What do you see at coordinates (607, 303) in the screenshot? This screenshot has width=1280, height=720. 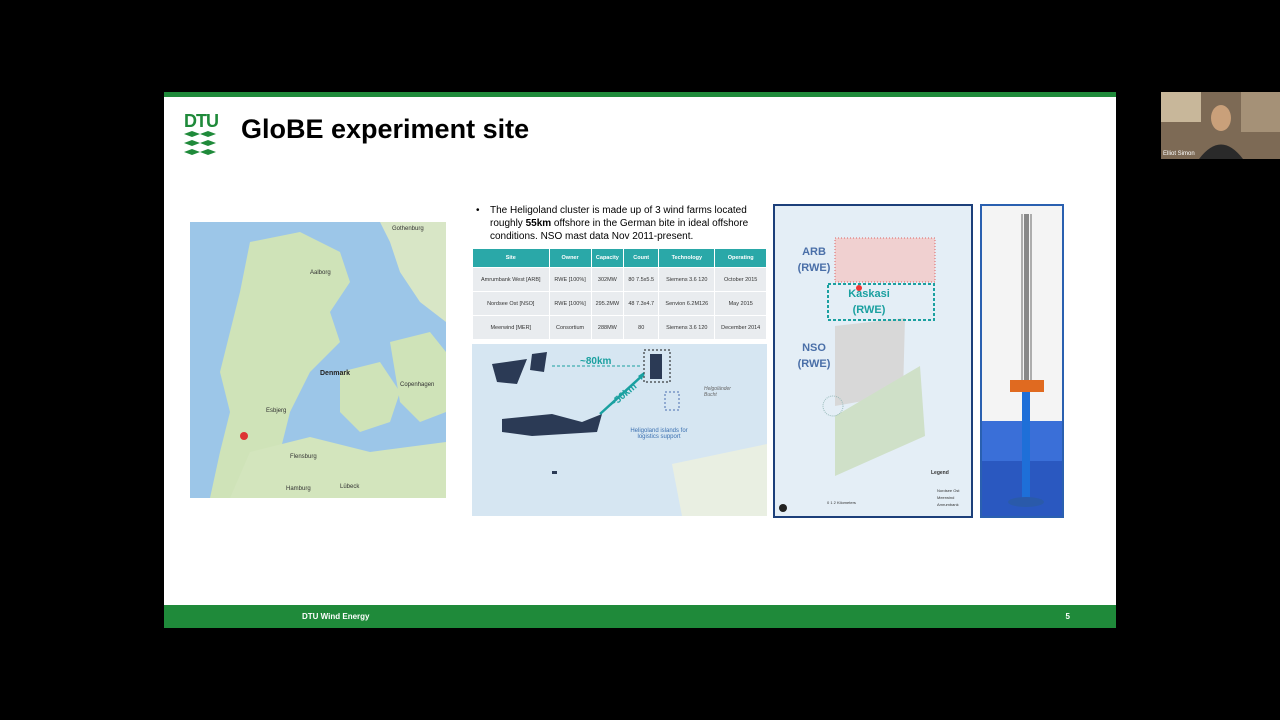 I see `table-cell: 295.2MW` at bounding box center [607, 303].